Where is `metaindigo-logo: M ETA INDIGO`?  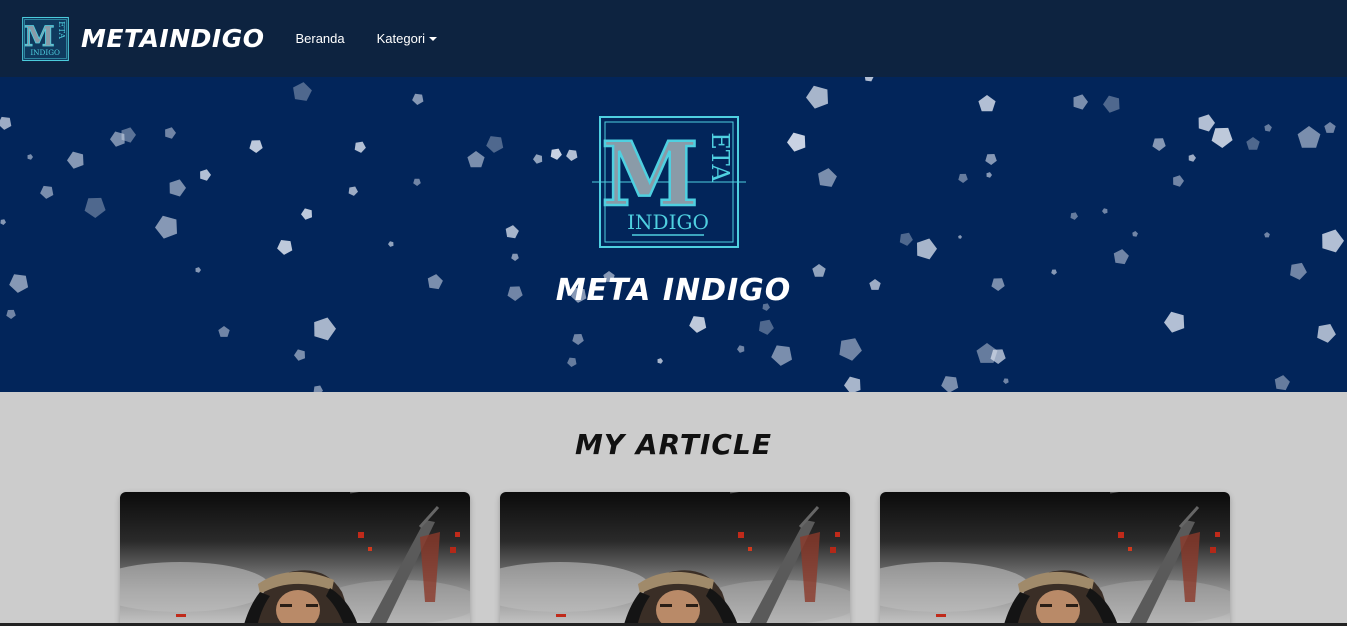 metaindigo-logo: M ETA INDIGO is located at coordinates (45, 39).